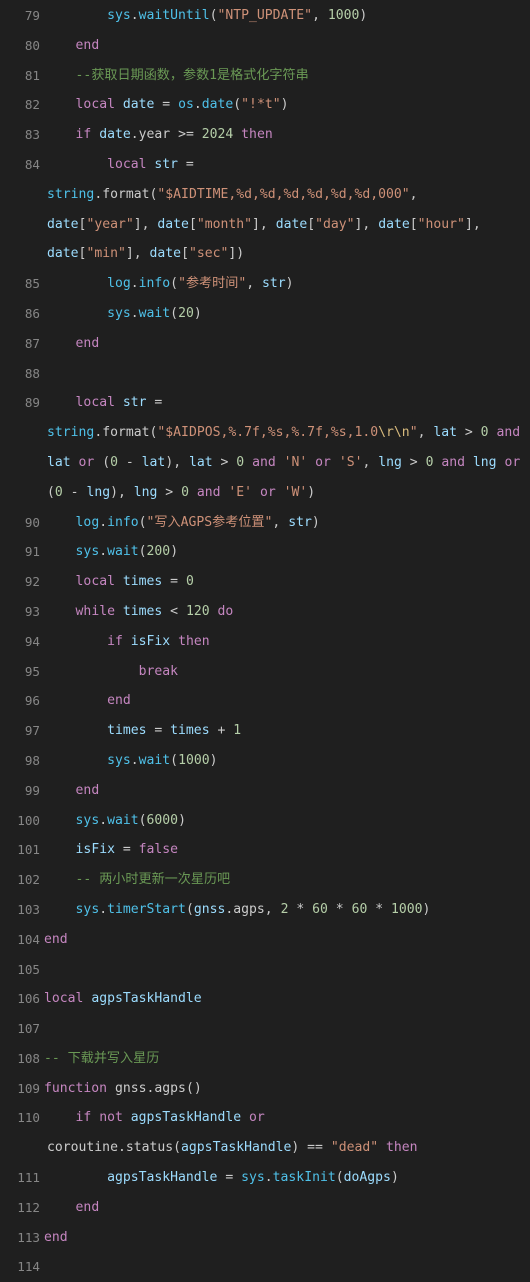 Image resolution: width=530 pixels, height=1282 pixels. I want to click on code-text: local times = 0, so click(119, 582).